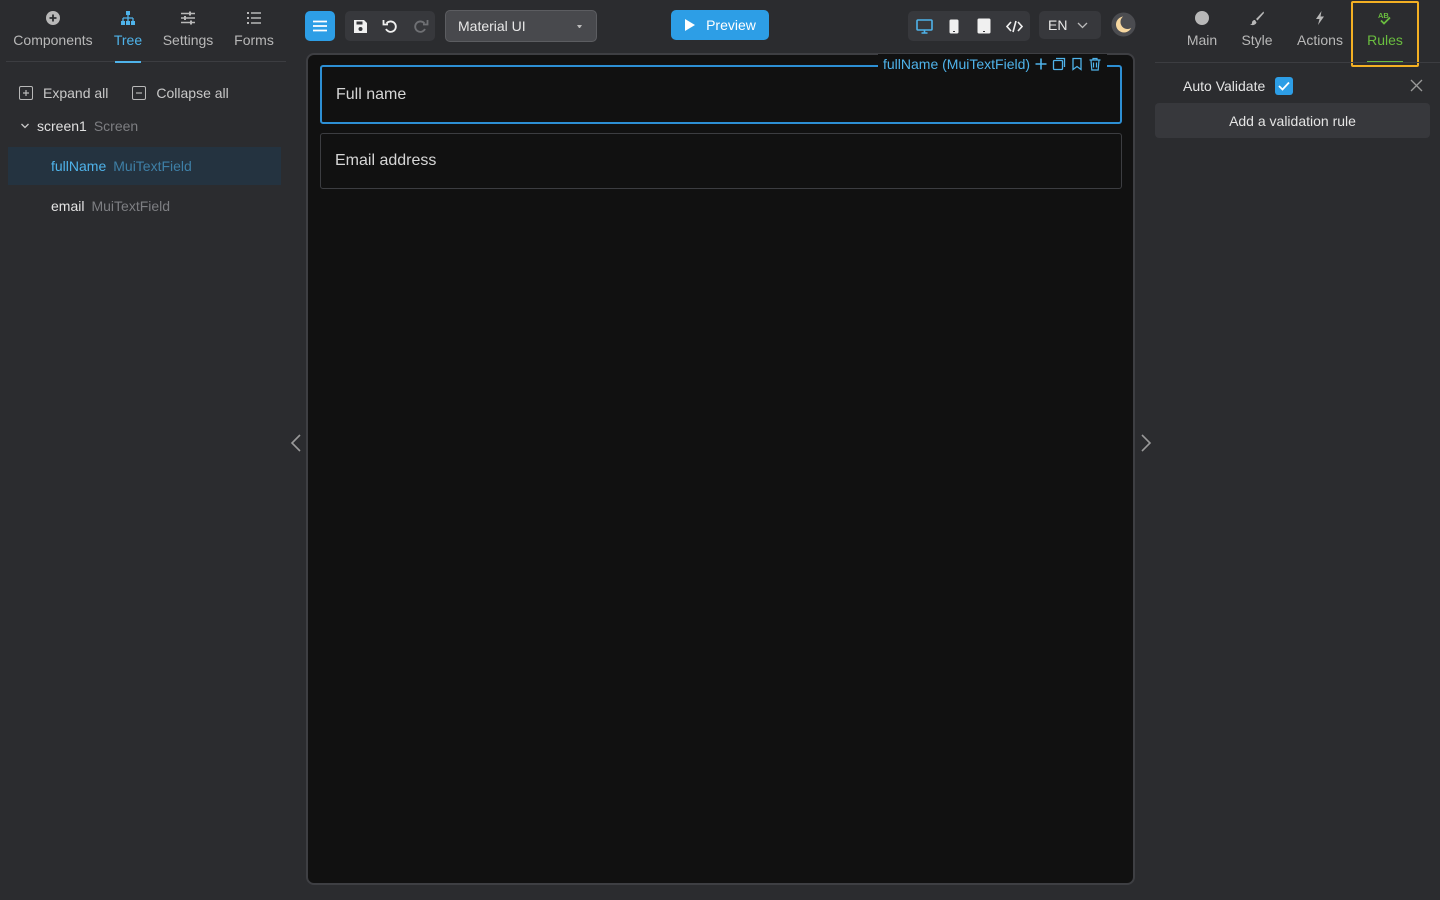 This screenshot has height=900, width=1440. What do you see at coordinates (254, 18) in the screenshot?
I see `list-icon` at bounding box center [254, 18].